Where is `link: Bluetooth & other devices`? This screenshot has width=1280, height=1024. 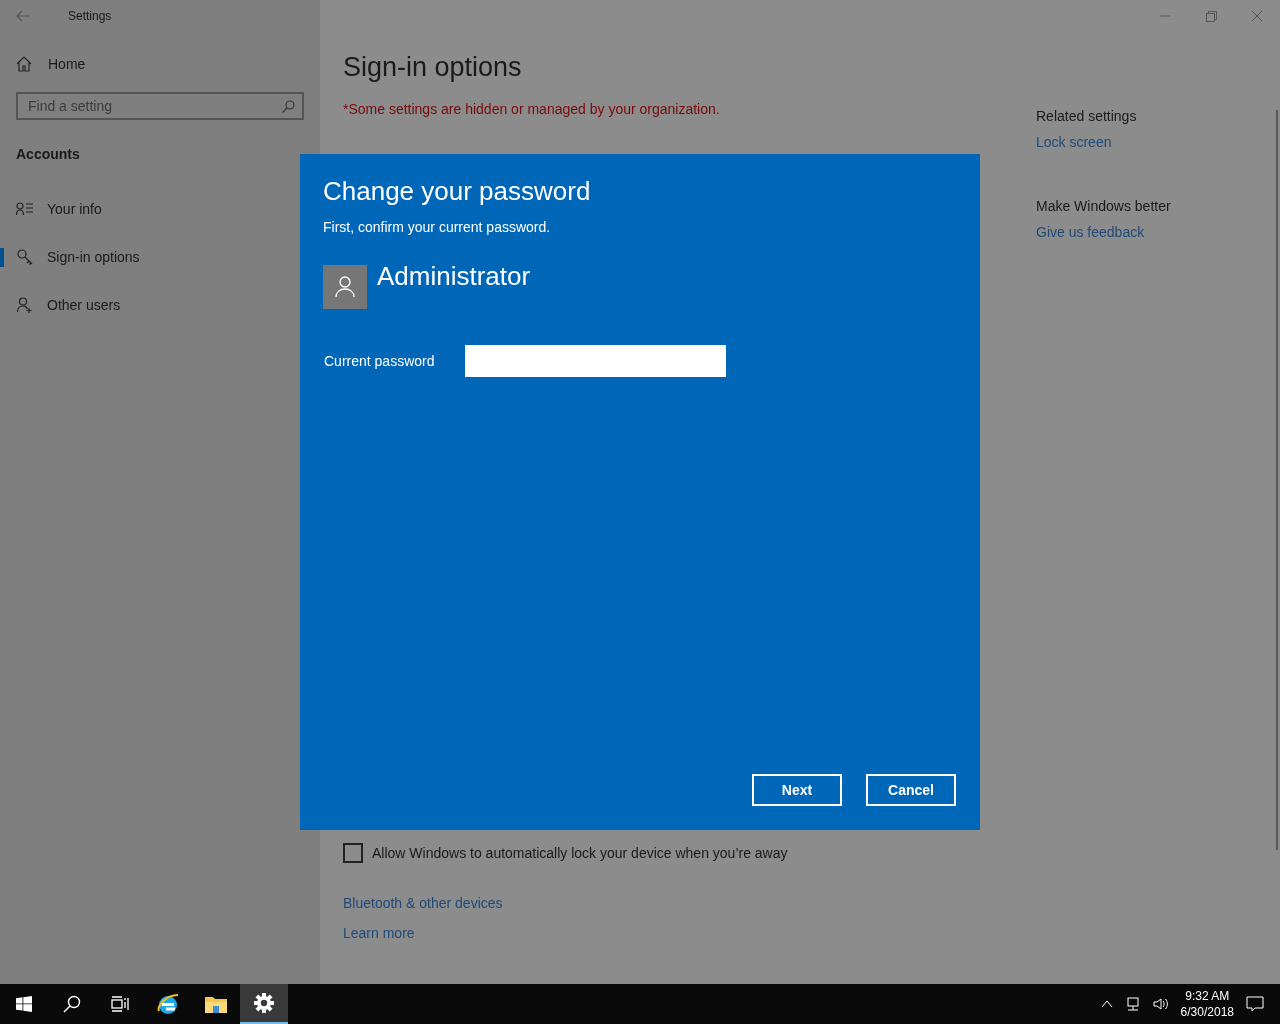 link: Bluetooth & other devices is located at coordinates (423, 903).